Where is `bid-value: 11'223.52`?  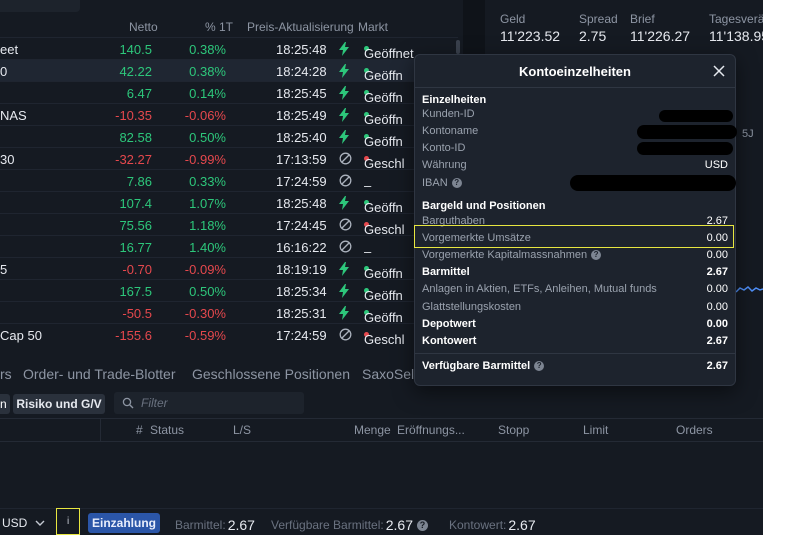
bid-value: 11'223.52 is located at coordinates (530, 36).